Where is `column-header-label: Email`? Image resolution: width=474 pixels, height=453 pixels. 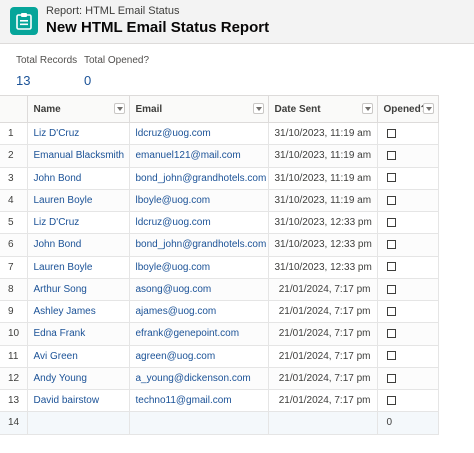 column-header-label: Email is located at coordinates (149, 109).